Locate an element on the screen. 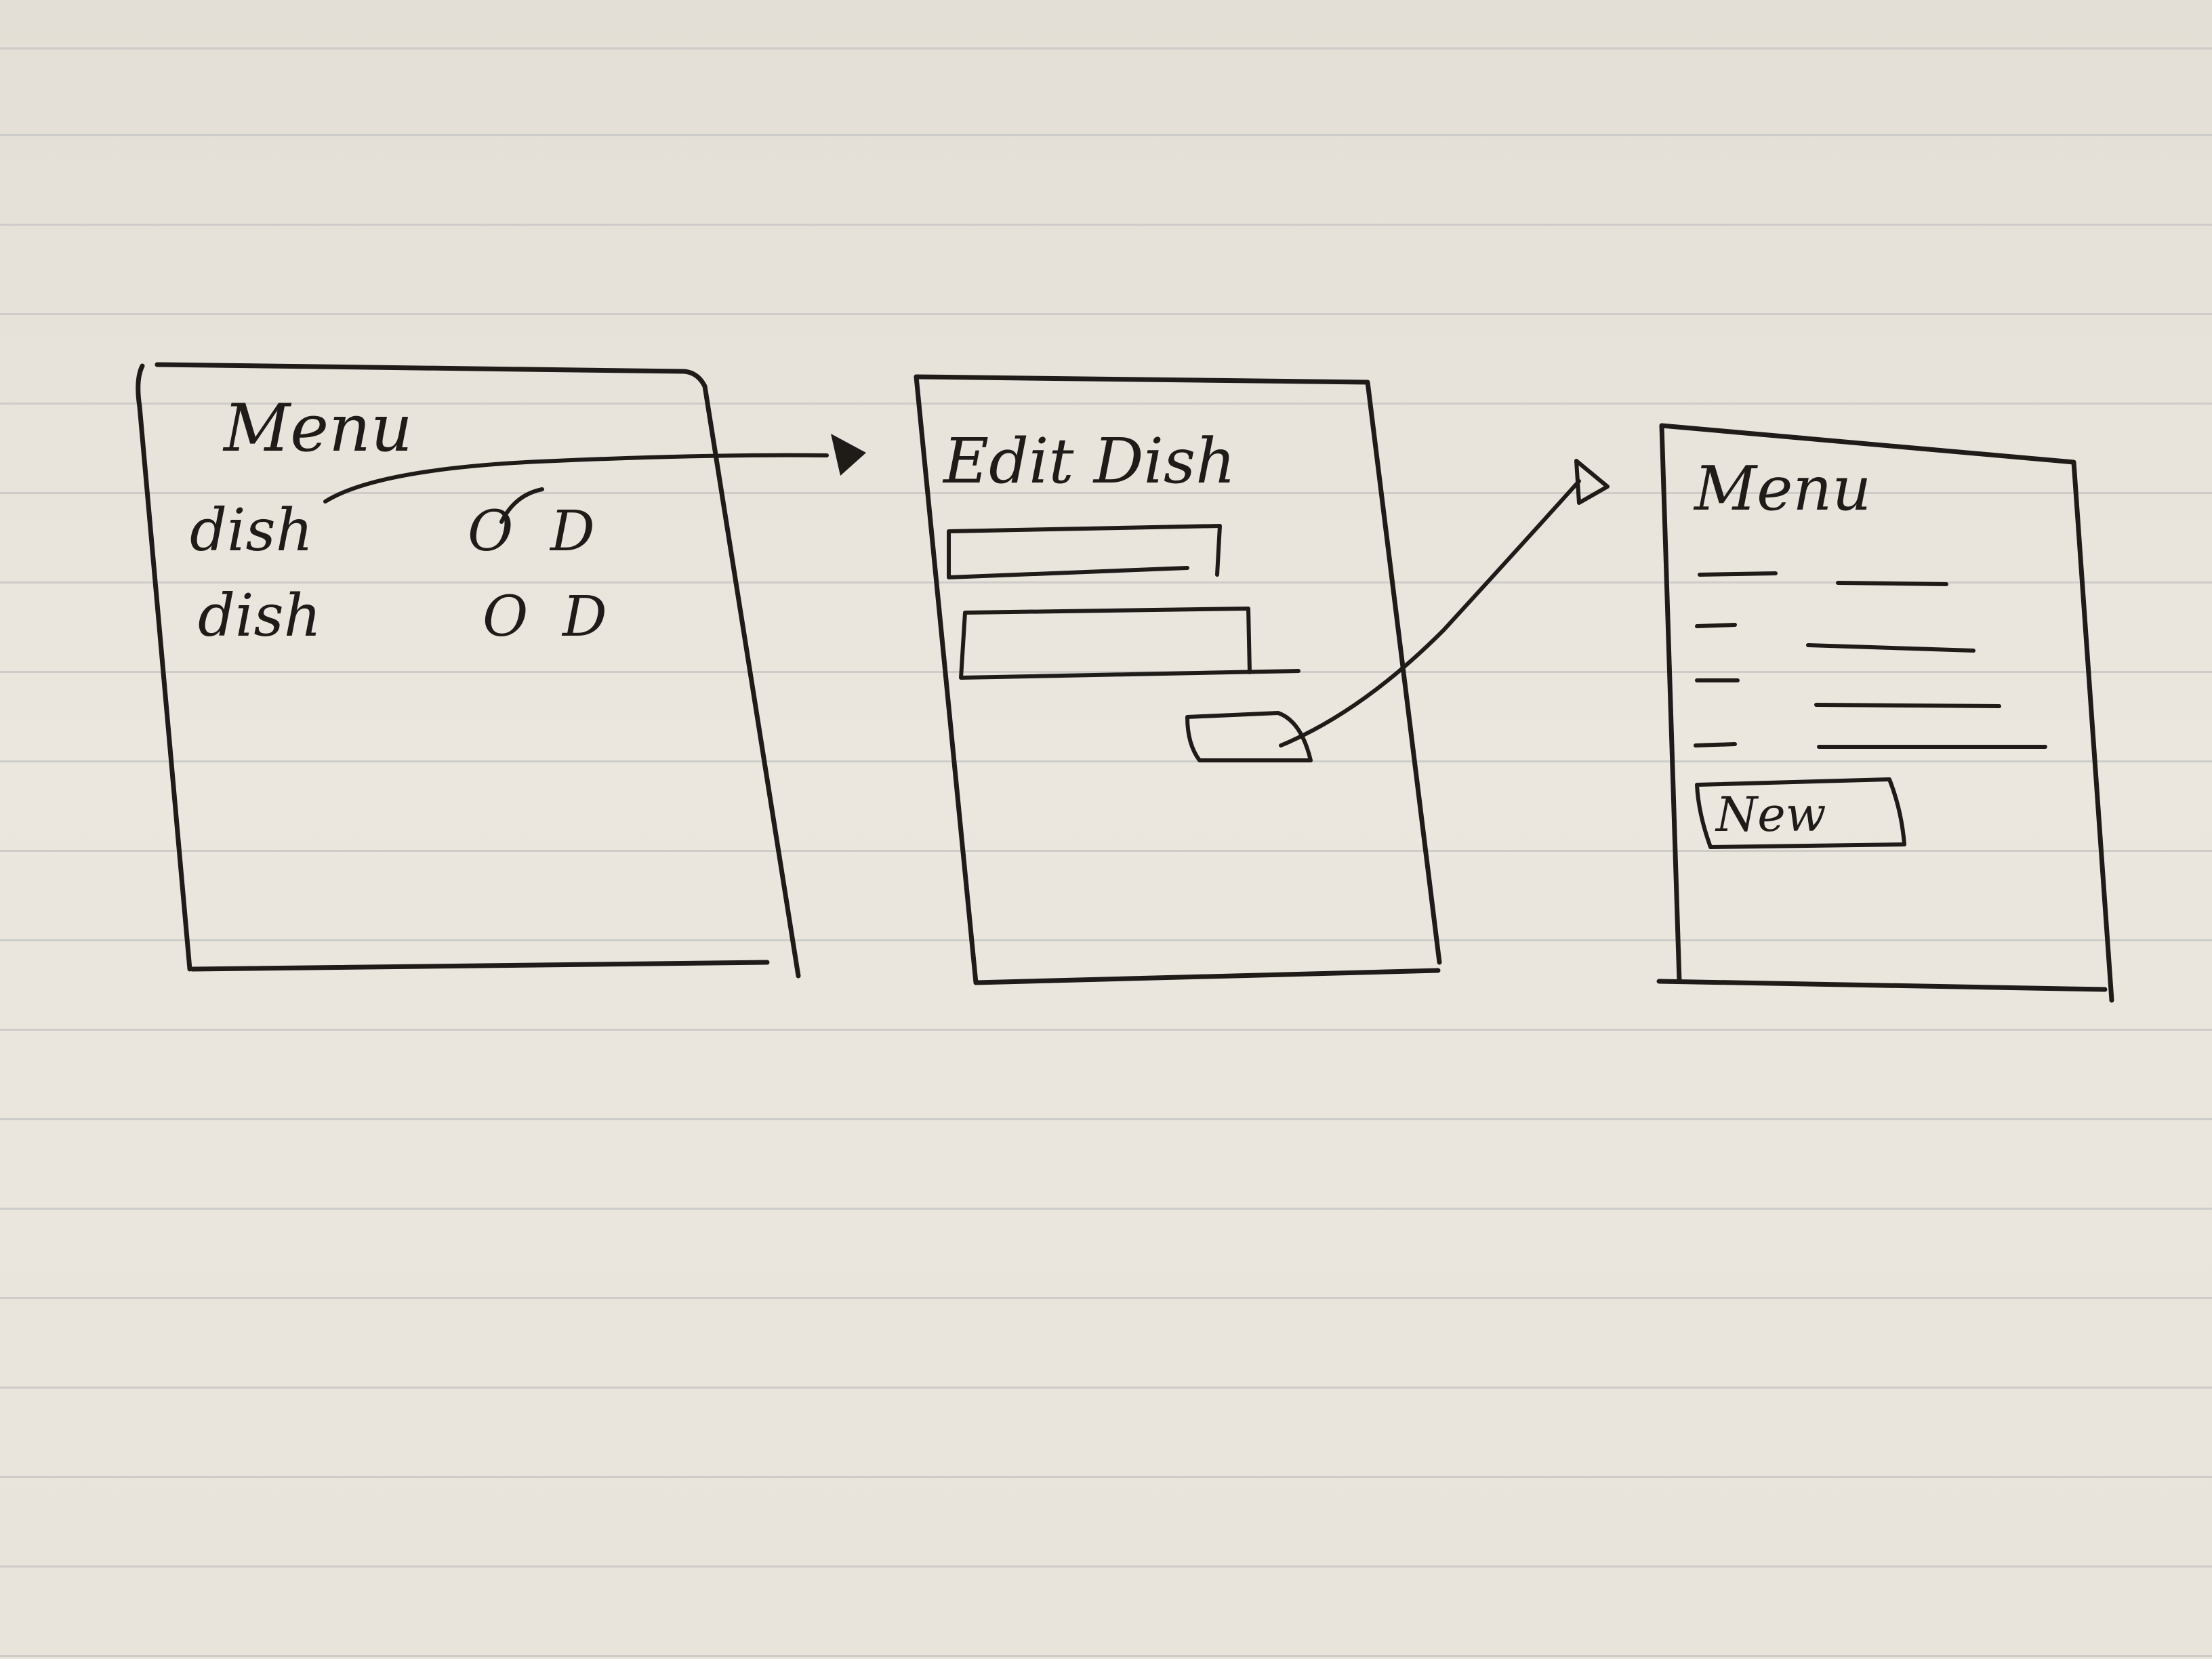  screen-edit-dish: Edit Dish is located at coordinates (1178, 680).